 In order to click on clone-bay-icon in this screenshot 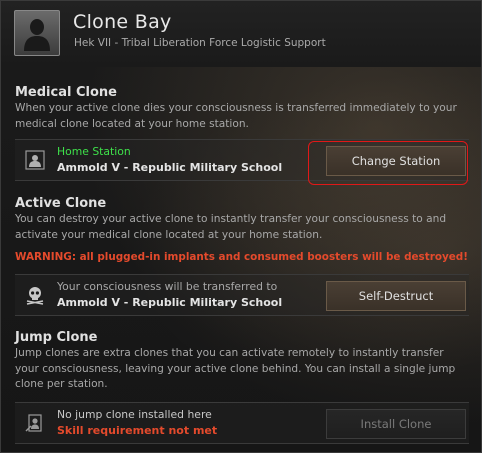, I will do `click(37, 33)`.